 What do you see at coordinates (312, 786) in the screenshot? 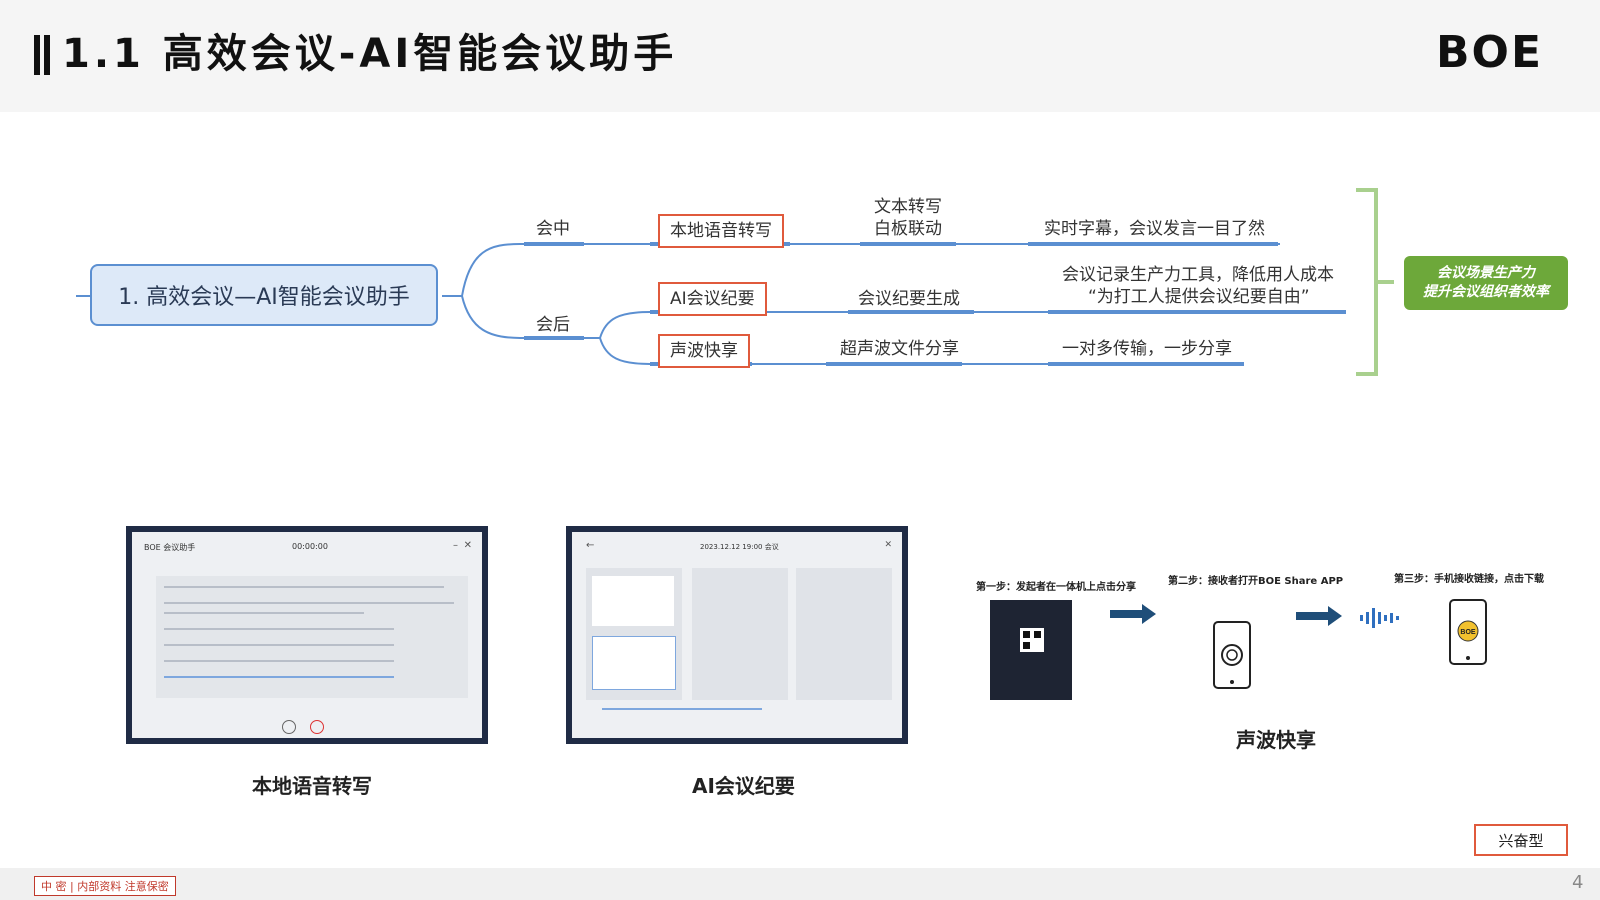
I see `transcription-caption: 本地语音转写` at bounding box center [312, 786].